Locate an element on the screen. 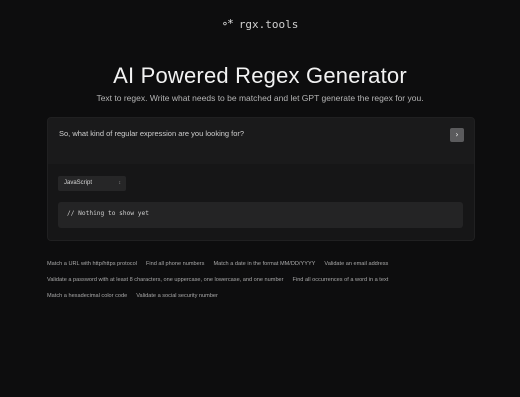  example-item: Validate a social security number is located at coordinates (177, 296).